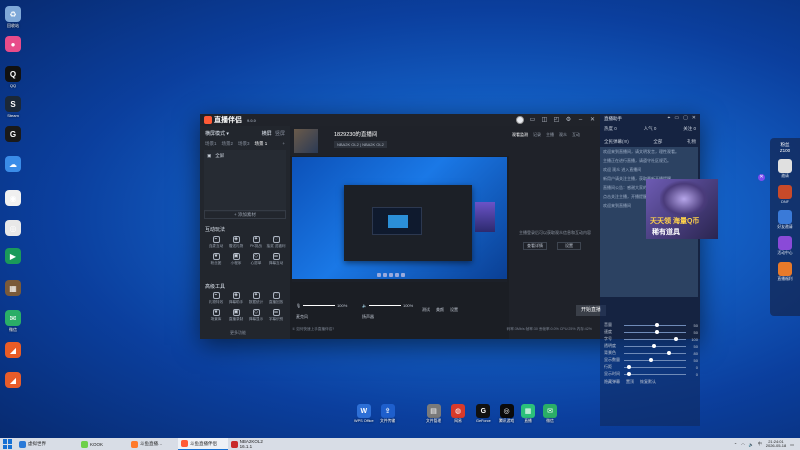 The width and height of the screenshot is (800, 450). What do you see at coordinates (506, 414) in the screenshot?
I see `dock-app: ◎ 腾讯游戏` at bounding box center [506, 414].